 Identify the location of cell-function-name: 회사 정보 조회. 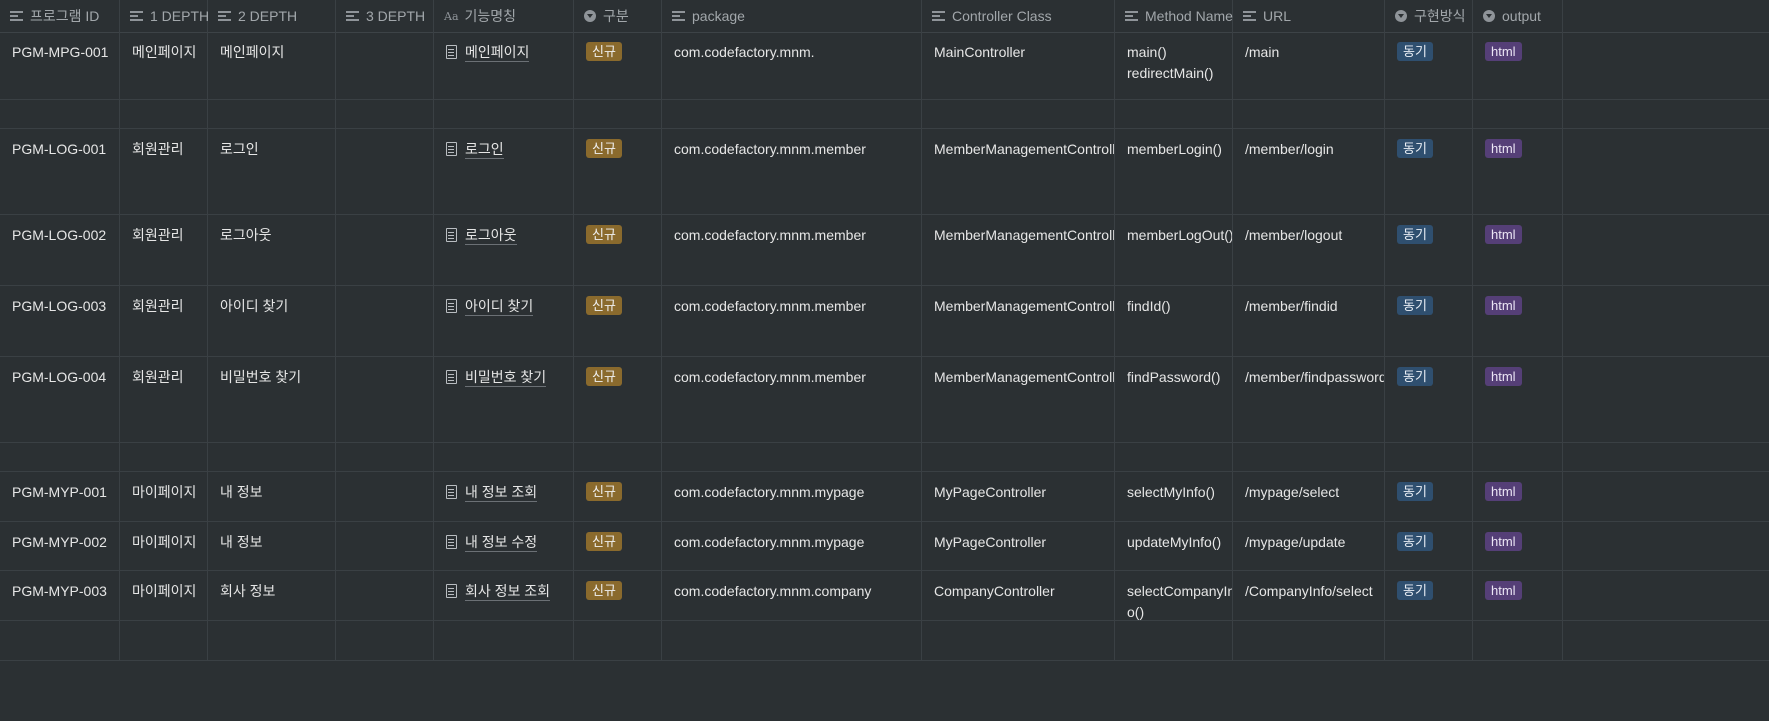
(504, 595).